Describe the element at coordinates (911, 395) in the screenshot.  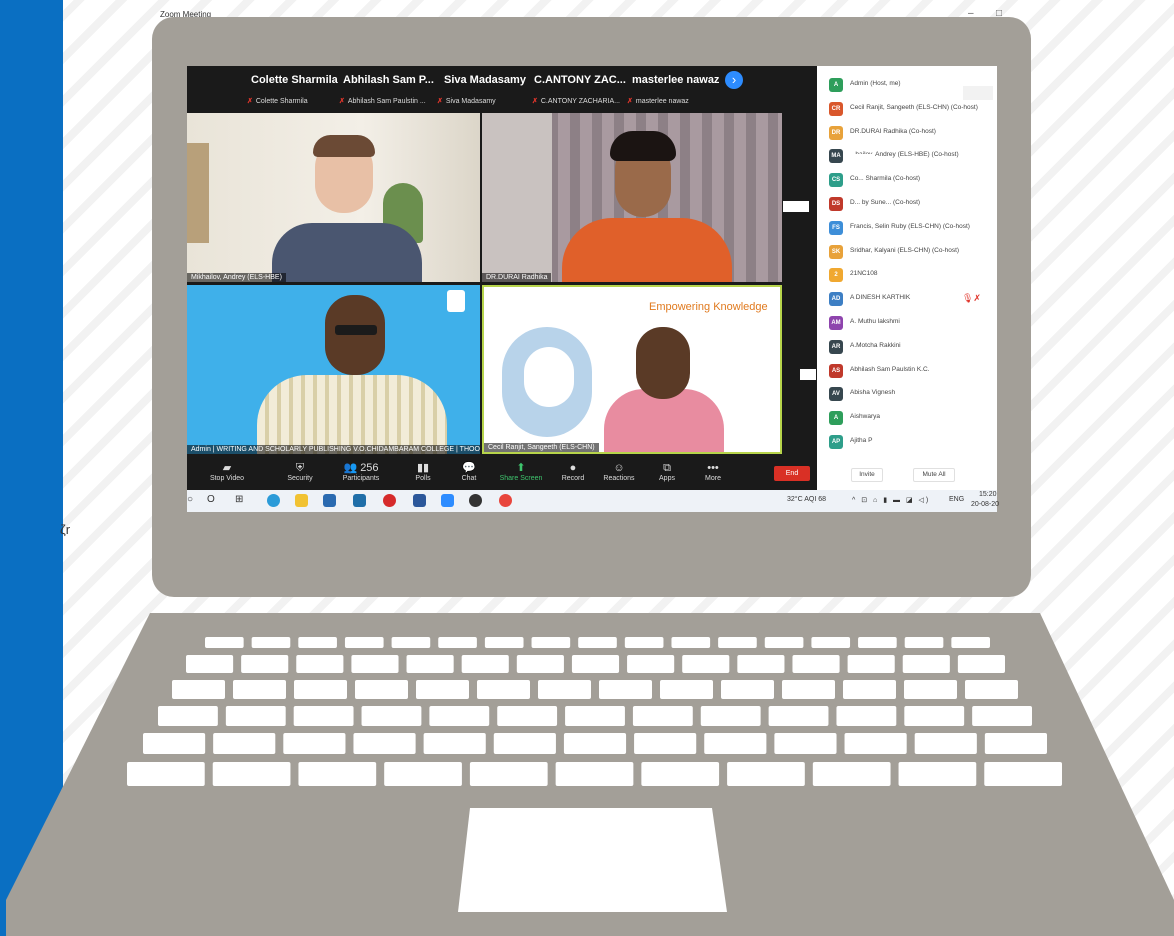
I see `participant-row: AV Abisha Vignesh` at that location.